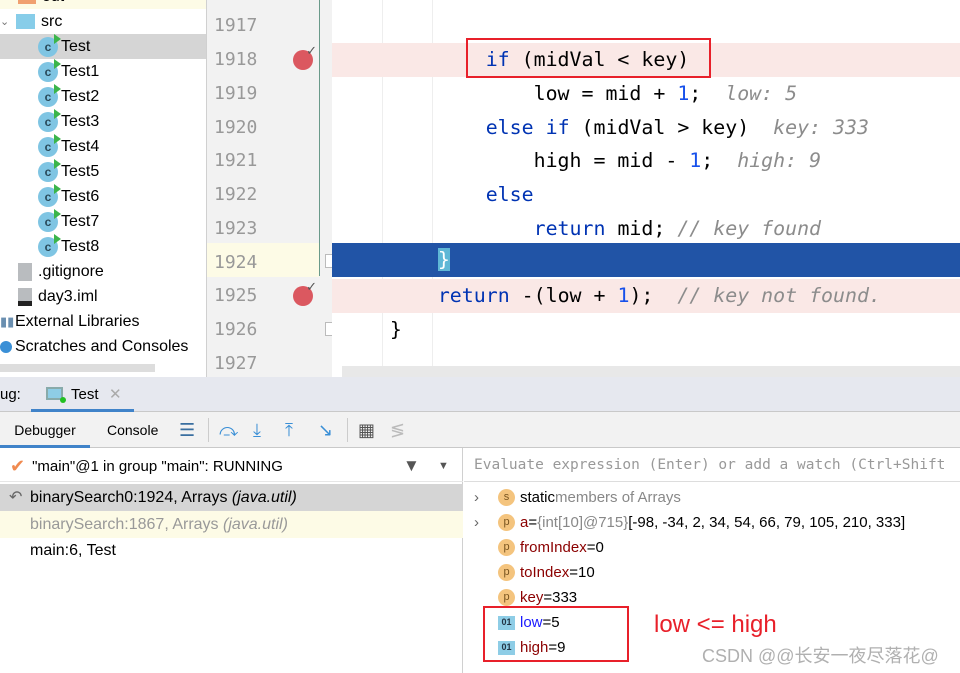 The width and height of the screenshot is (960, 673). Describe the element at coordinates (231, 524) in the screenshot. I see `frame-item: binarySearch:1867, Arrays (java.util)` at that location.